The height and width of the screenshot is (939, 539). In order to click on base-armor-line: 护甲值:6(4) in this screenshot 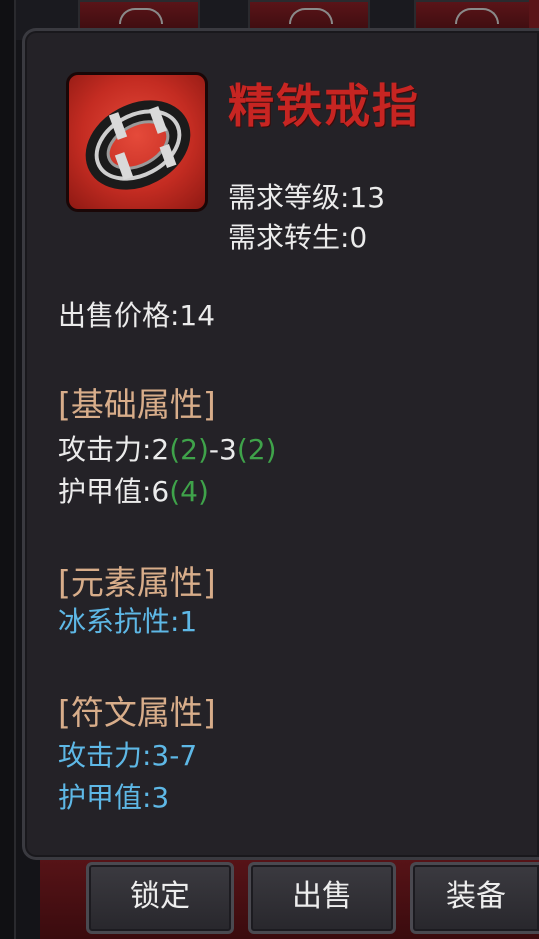, I will do `click(133, 490)`.